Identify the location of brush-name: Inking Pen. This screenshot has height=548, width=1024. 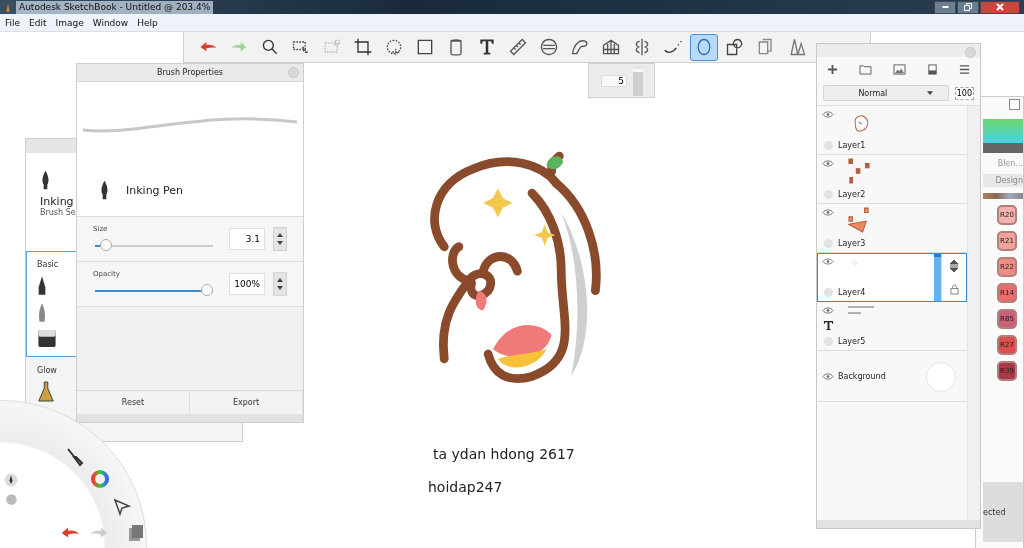
(155, 190).